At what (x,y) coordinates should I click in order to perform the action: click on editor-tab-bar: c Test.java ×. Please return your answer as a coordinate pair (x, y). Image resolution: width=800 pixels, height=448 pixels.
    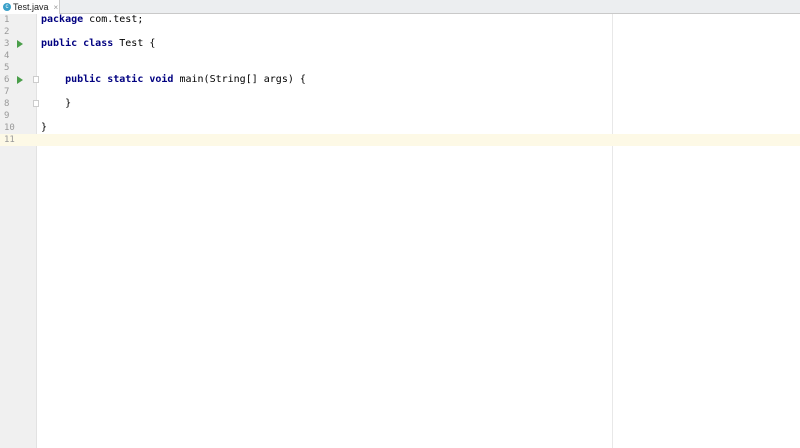
    Looking at the image, I should click on (400, 7).